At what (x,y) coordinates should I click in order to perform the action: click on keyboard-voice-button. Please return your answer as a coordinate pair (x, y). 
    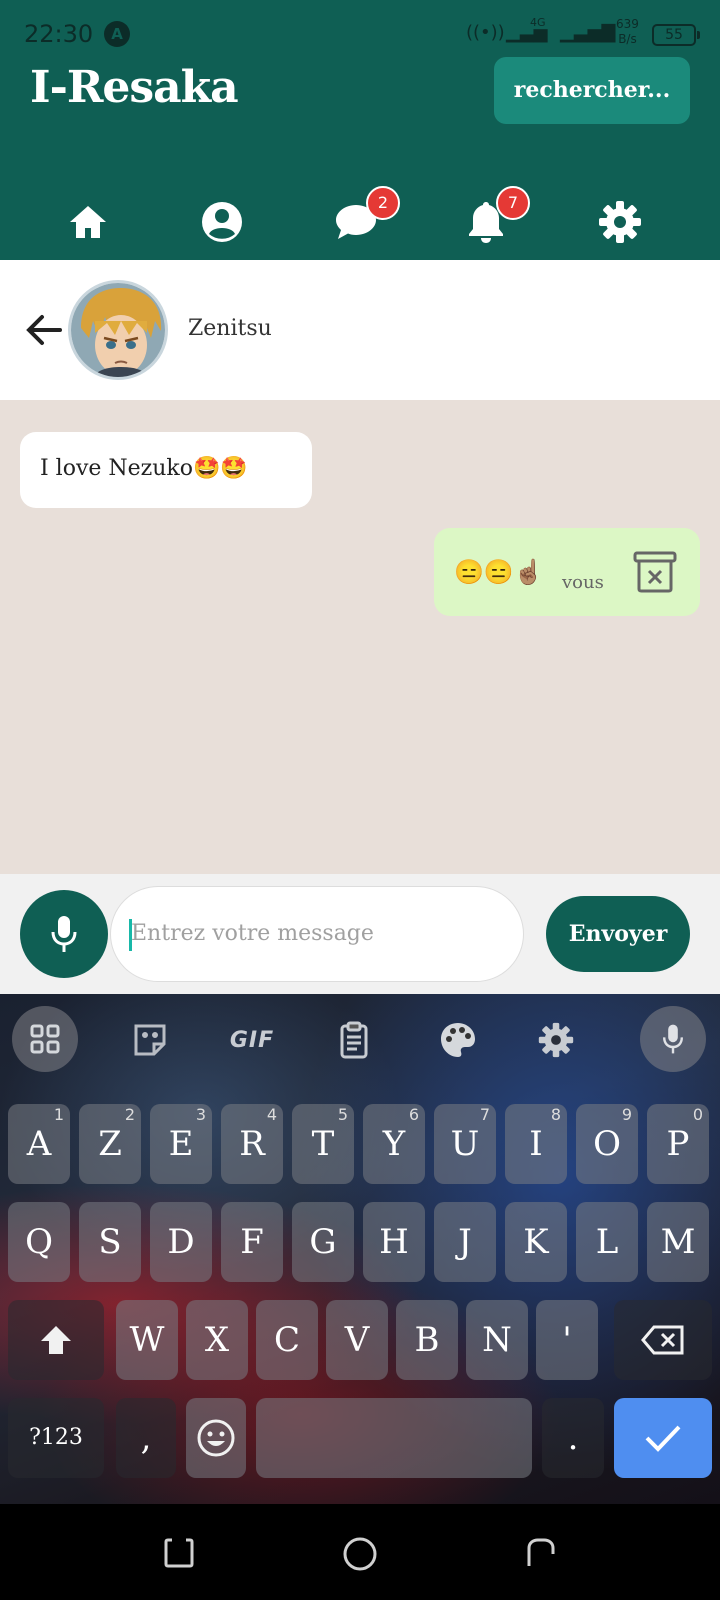
    Looking at the image, I should click on (673, 1039).